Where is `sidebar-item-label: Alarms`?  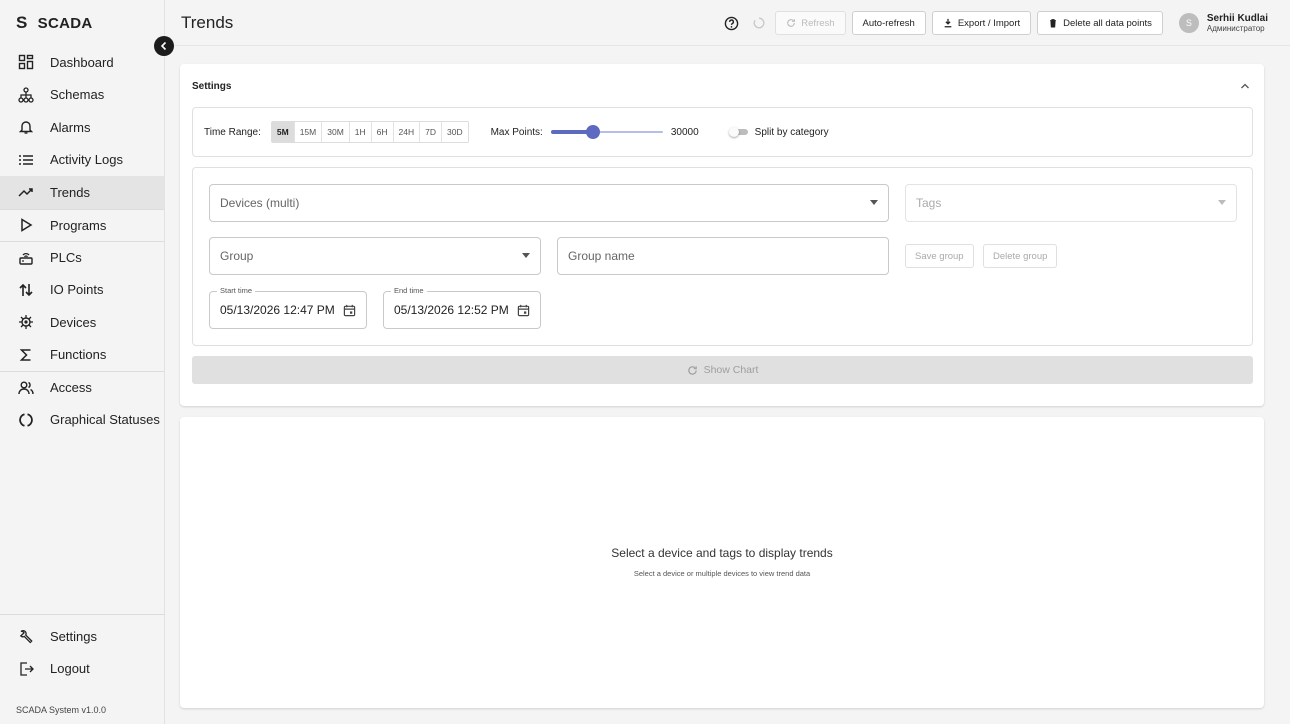
sidebar-item-label: Alarms is located at coordinates (70, 127).